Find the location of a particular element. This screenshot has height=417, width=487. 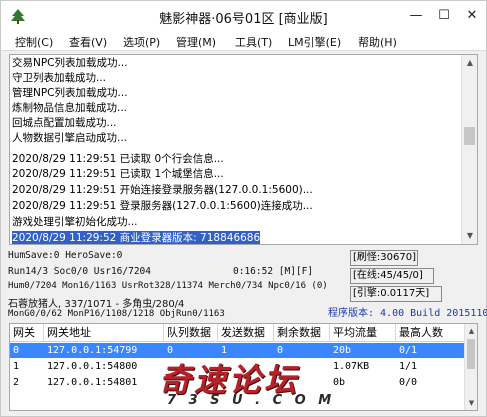

title-bar: 魅影神器·06号01区 [商业版] — ☐ ✕ is located at coordinates (243, 16).